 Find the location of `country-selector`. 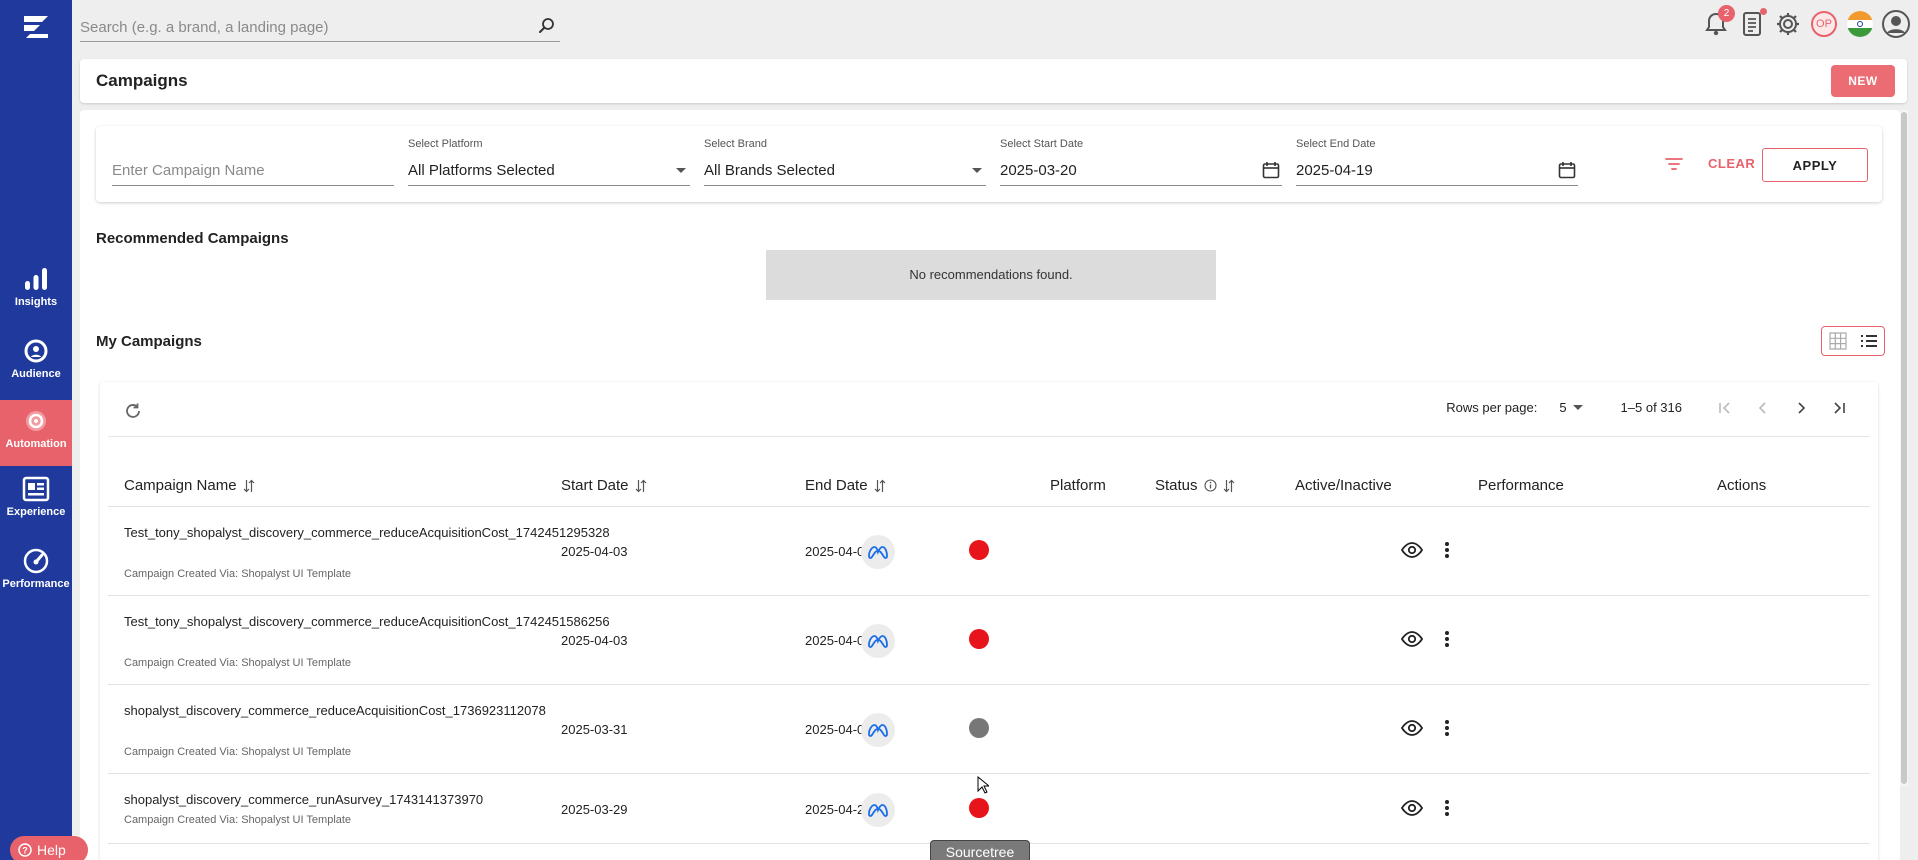

country-selector is located at coordinates (1860, 24).